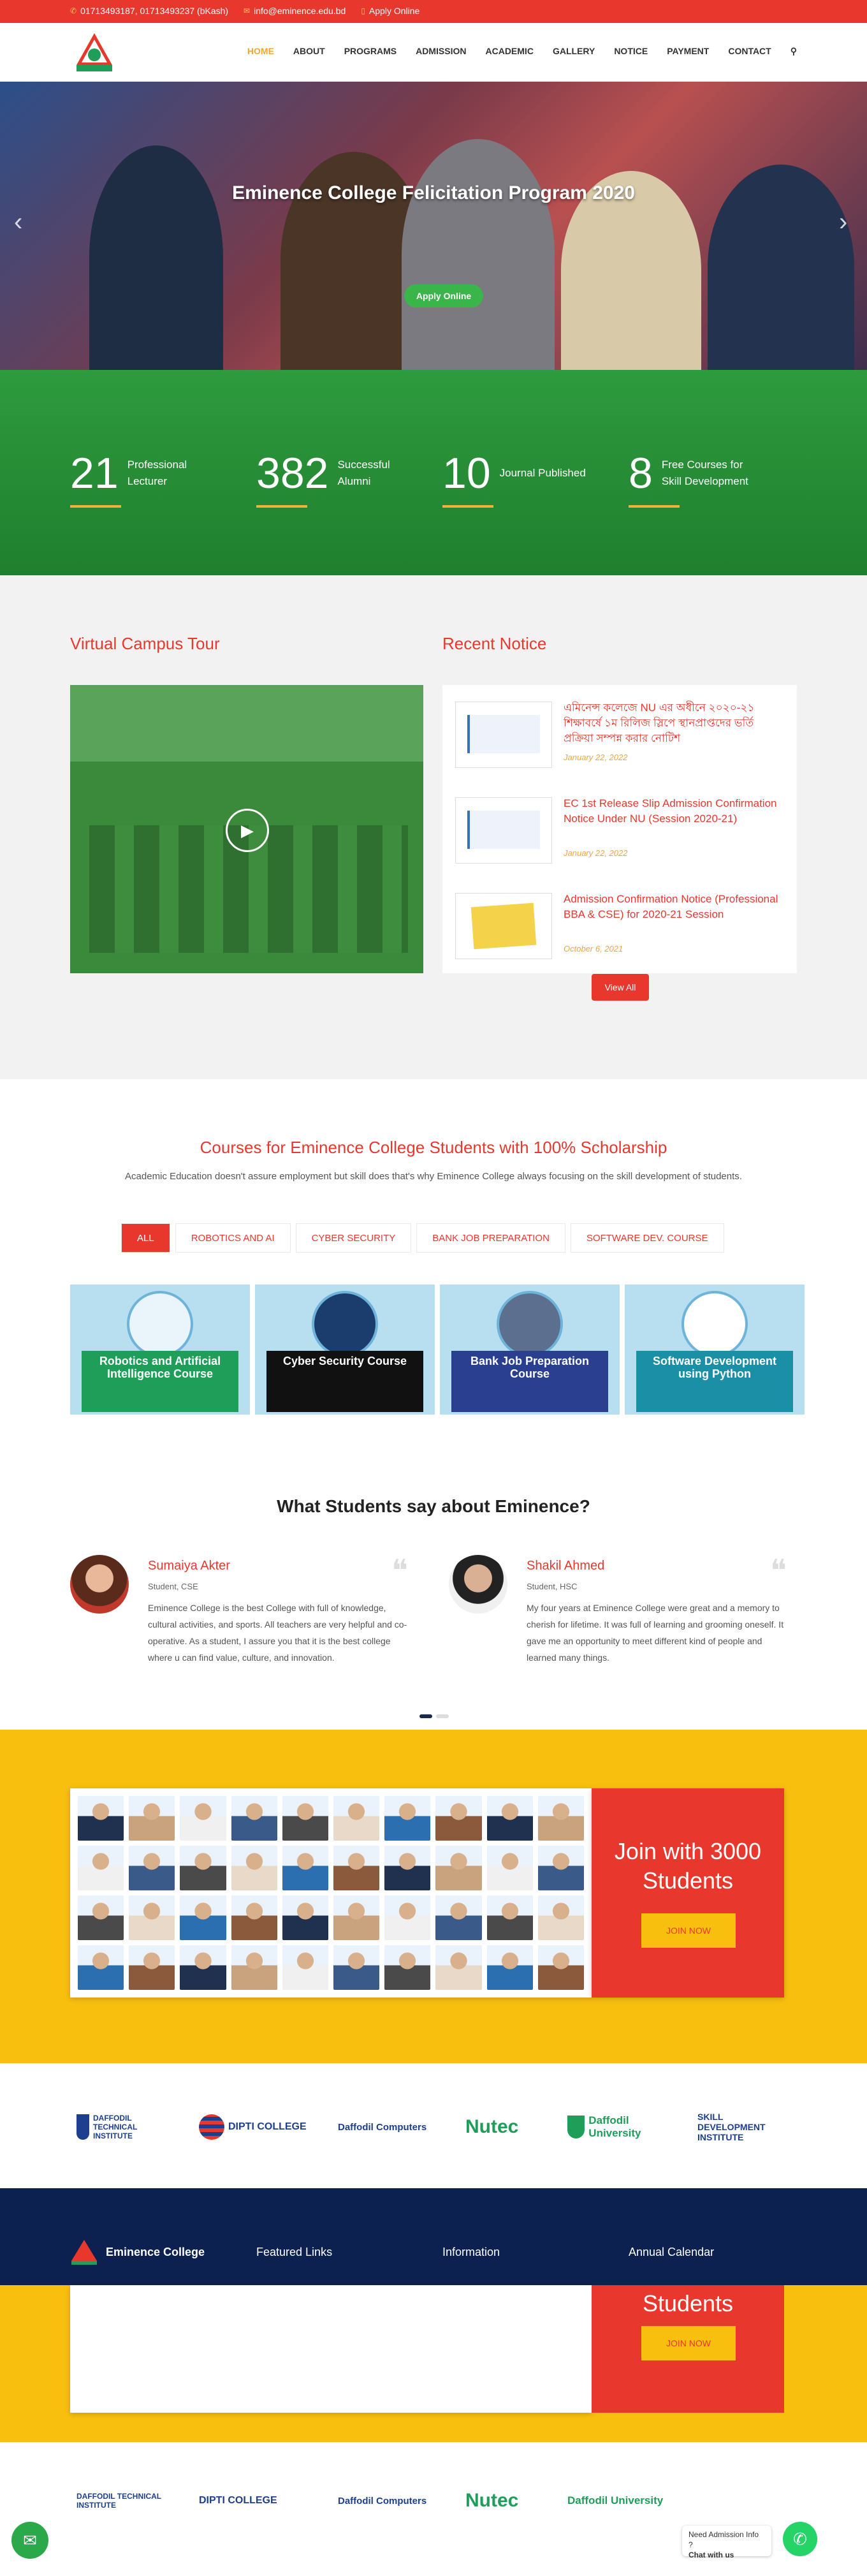  What do you see at coordinates (593, 948) in the screenshot?
I see `notice-date: October 6, 2021` at bounding box center [593, 948].